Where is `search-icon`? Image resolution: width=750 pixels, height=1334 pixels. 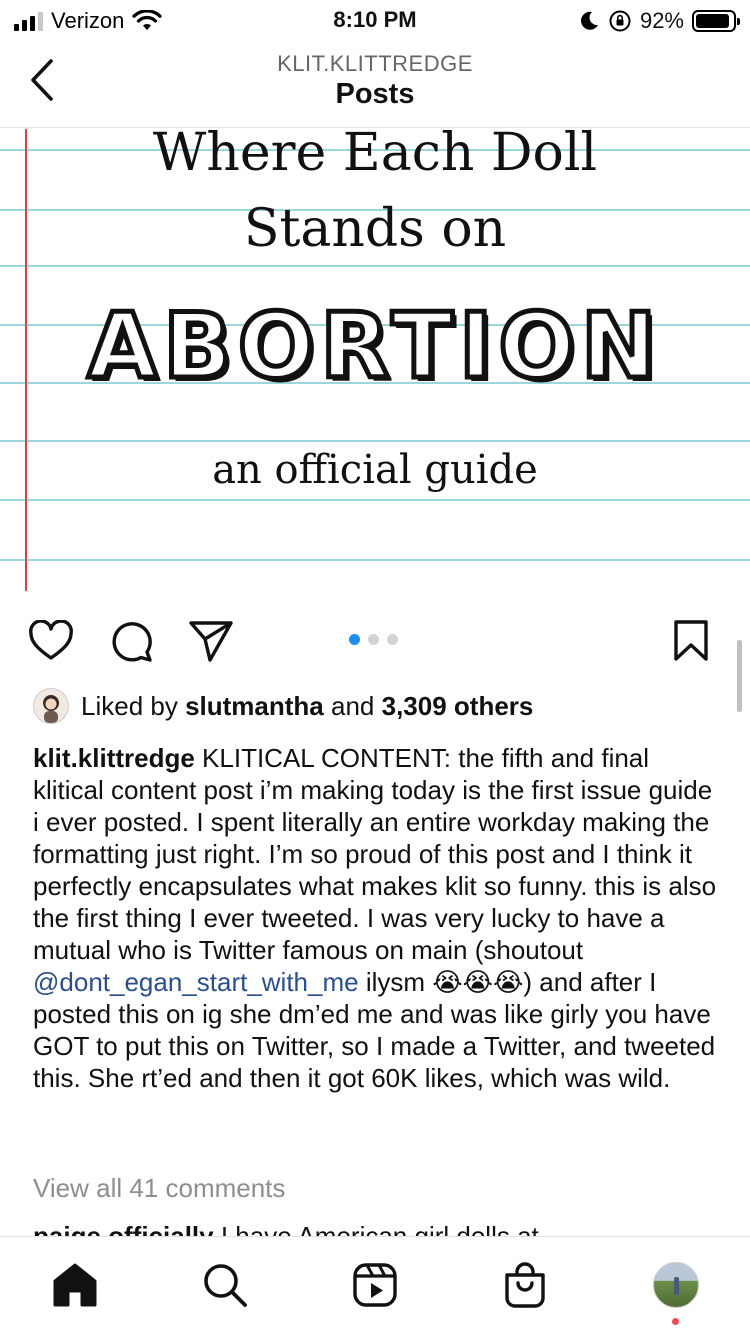
search-icon is located at coordinates (225, 1285).